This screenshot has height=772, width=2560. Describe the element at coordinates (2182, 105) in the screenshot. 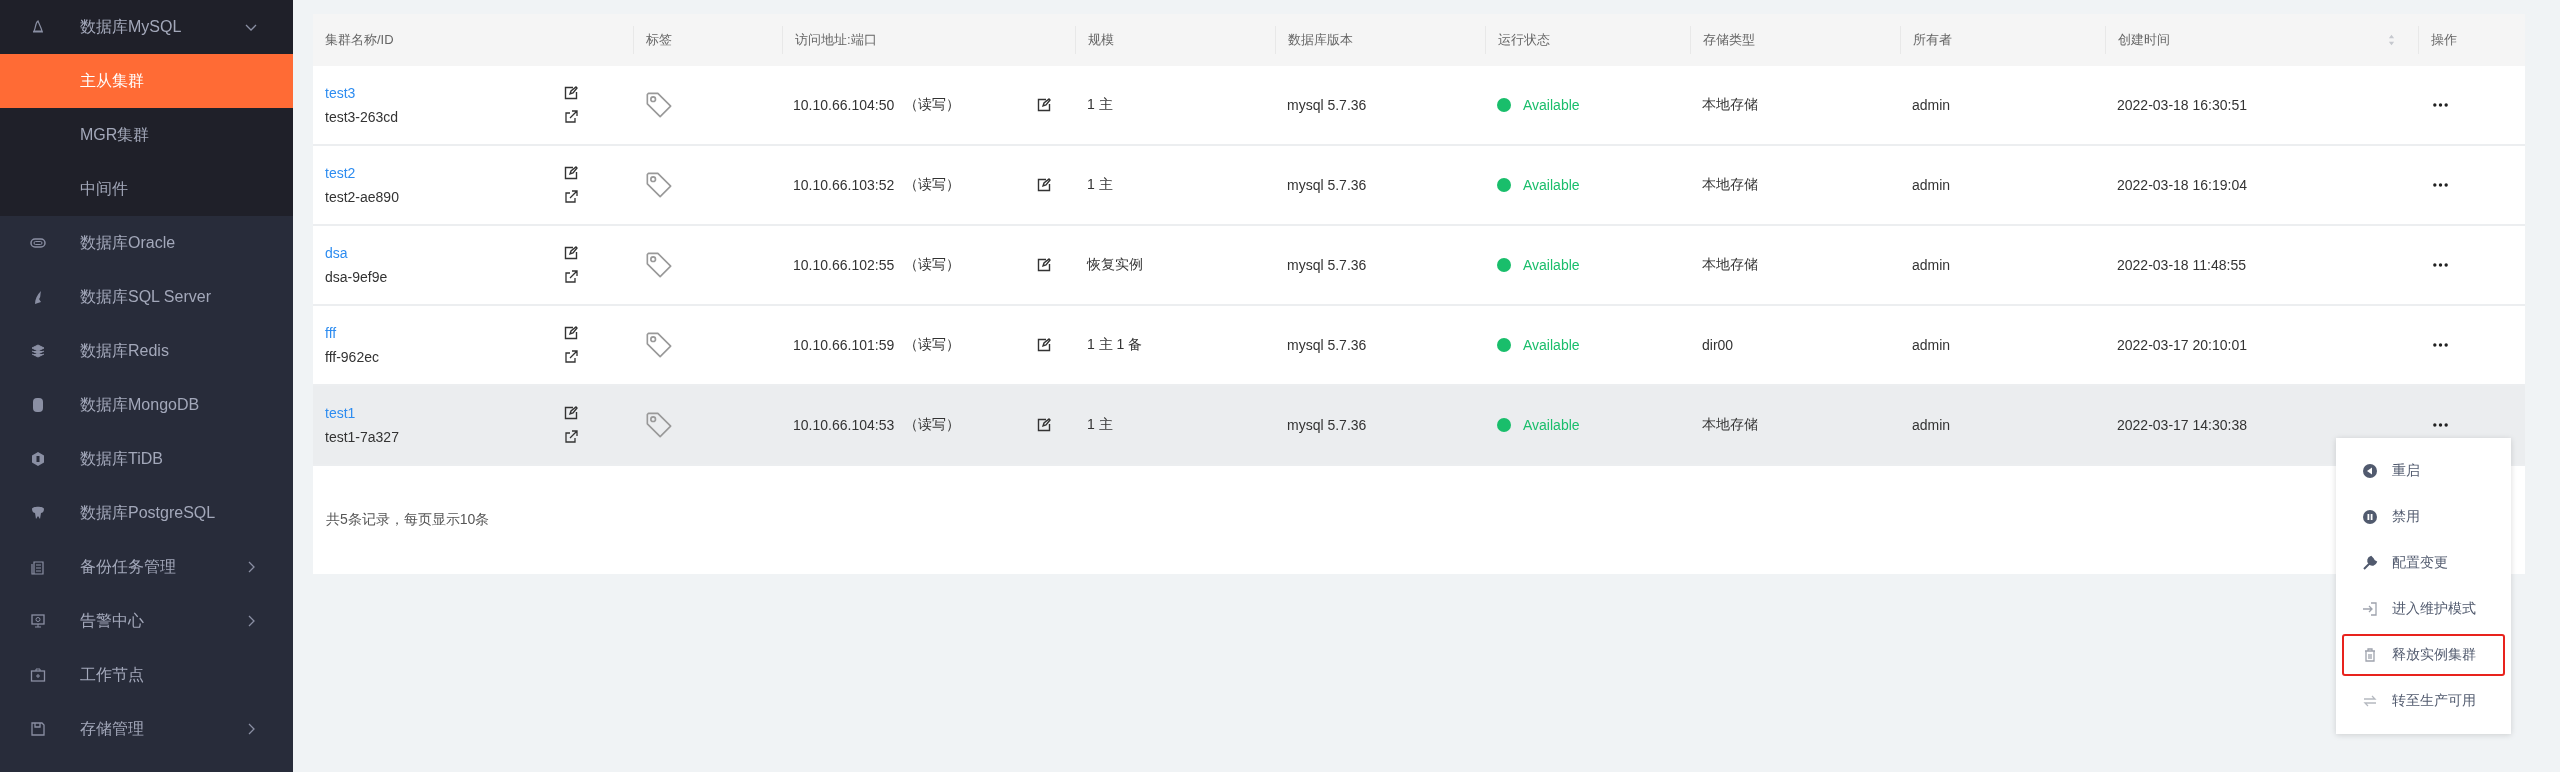

I see `table-cell: 2022-03-18 16:30:51` at that location.